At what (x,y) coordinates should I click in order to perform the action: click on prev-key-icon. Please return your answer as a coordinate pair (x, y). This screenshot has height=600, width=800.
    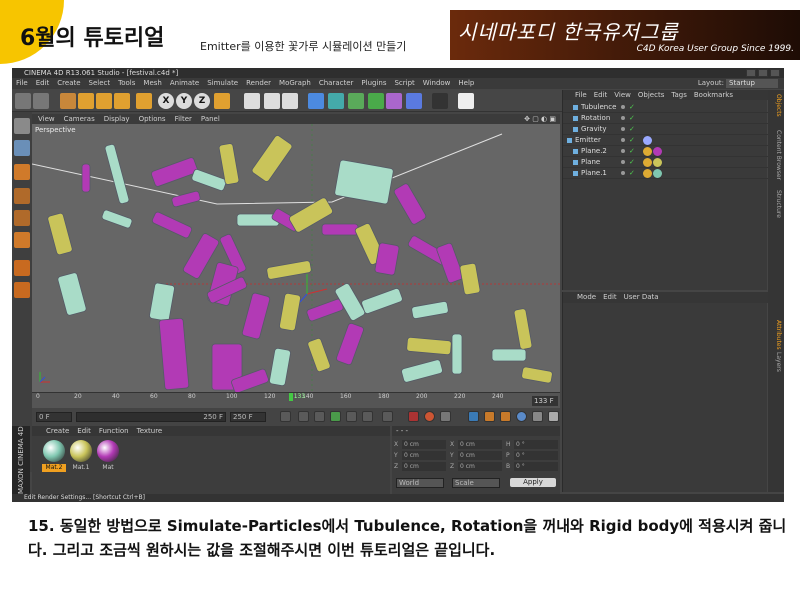
    Looking at the image, I should click on (303, 416).